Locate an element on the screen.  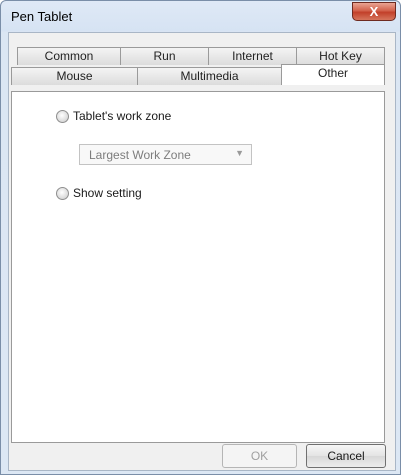
work-zone-radio is located at coordinates (62, 116).